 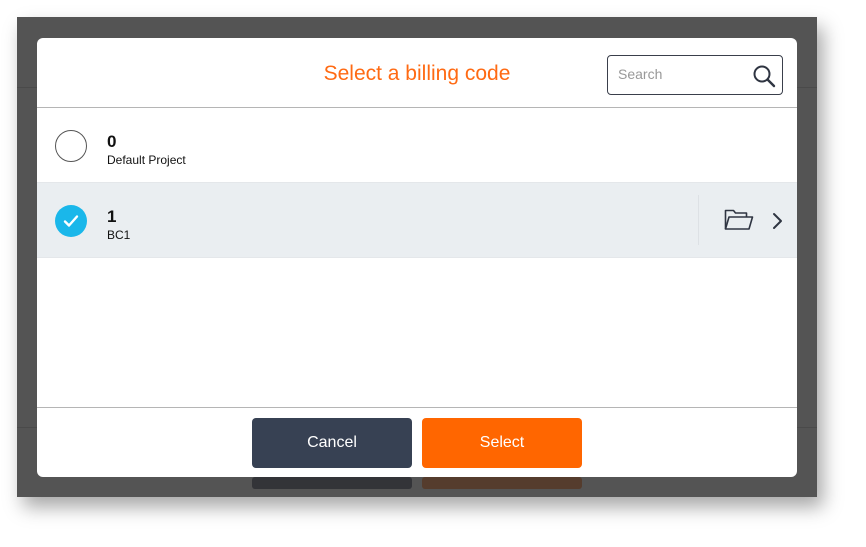 I want to click on search-icon, so click(x=764, y=76).